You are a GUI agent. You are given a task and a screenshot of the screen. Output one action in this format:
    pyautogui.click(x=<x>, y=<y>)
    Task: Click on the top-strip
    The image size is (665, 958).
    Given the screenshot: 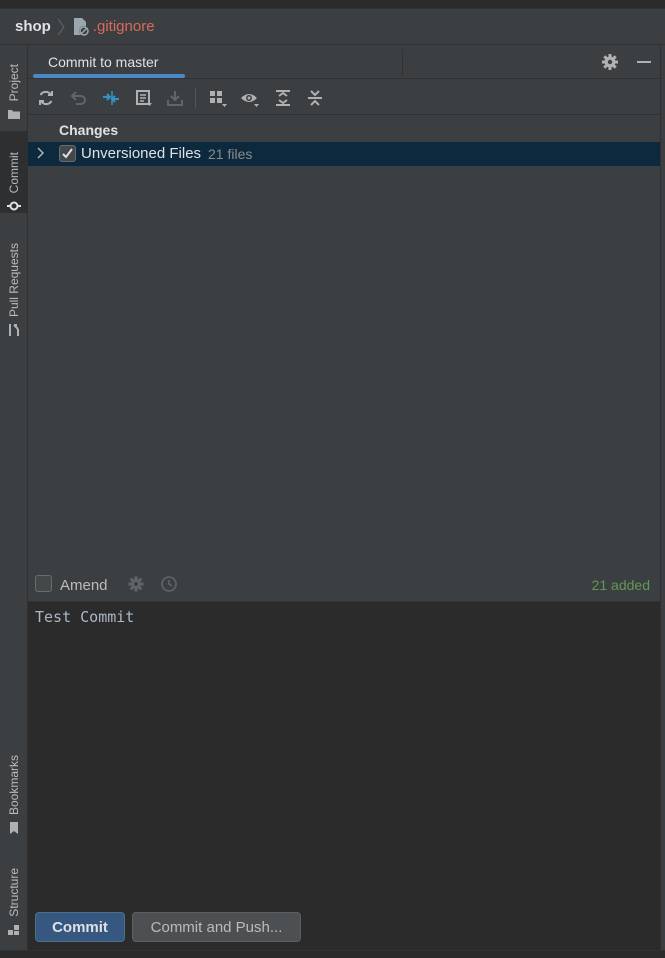 What is the action you would take?
    pyautogui.click(x=332, y=4)
    